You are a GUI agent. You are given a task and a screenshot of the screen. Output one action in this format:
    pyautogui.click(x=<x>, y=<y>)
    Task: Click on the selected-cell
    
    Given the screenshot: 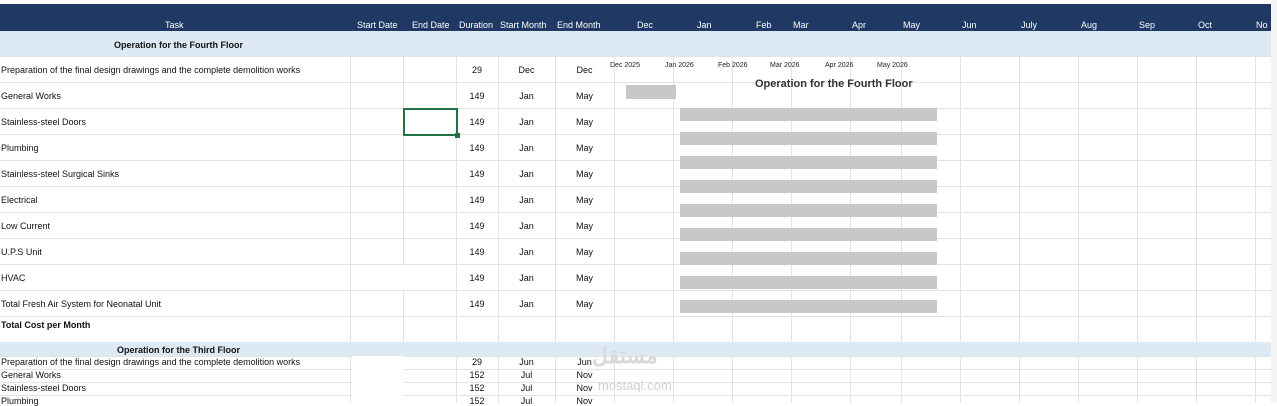 What is the action you would take?
    pyautogui.click(x=431, y=123)
    